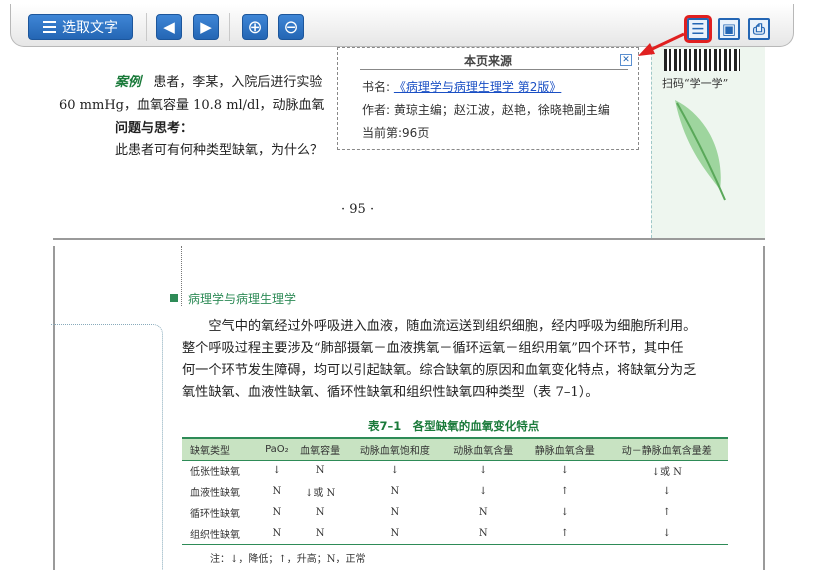 The image size is (820, 570). Describe the element at coordinates (215, 493) in the screenshot. I see `table-cell: 血液性缺氧` at that location.